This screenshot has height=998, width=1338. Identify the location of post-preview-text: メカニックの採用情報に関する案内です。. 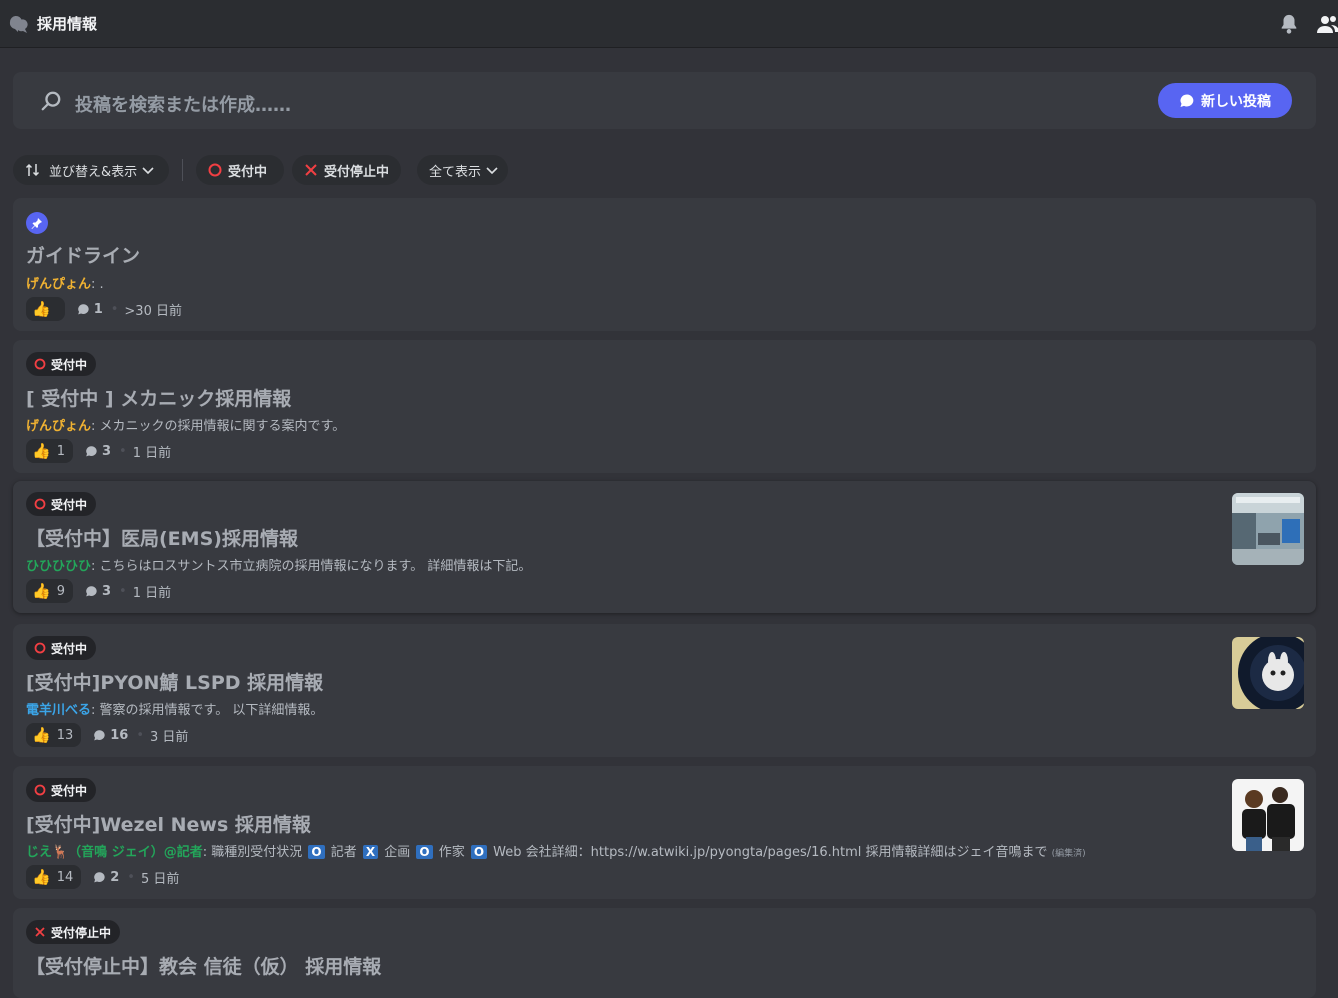
(220, 426).